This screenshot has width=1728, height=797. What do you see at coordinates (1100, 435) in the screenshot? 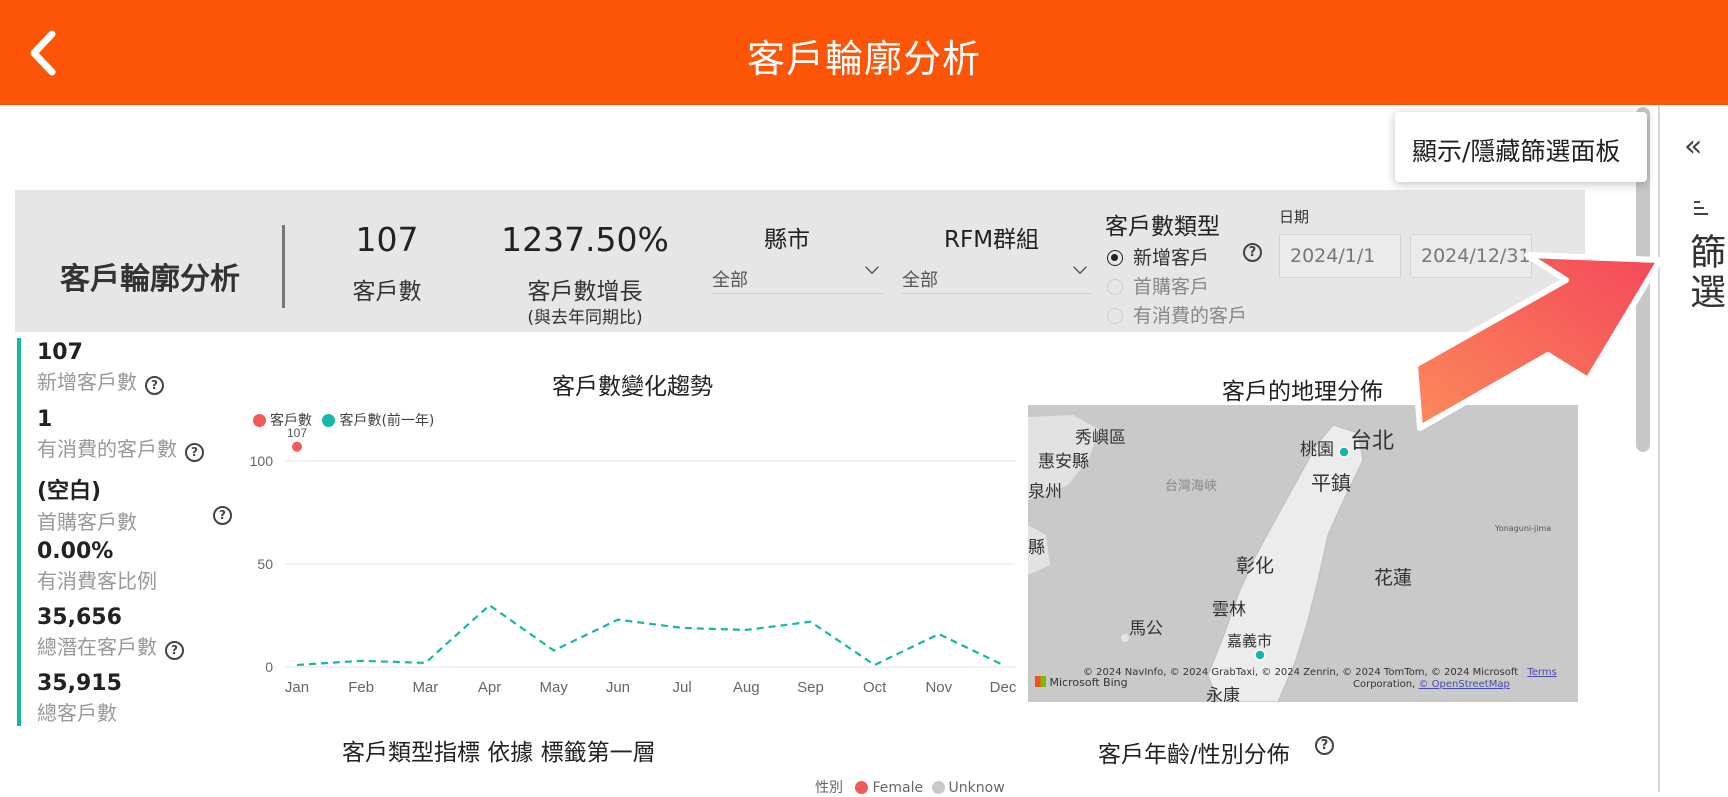
I see `map-label: 秀嶼區` at bounding box center [1100, 435].